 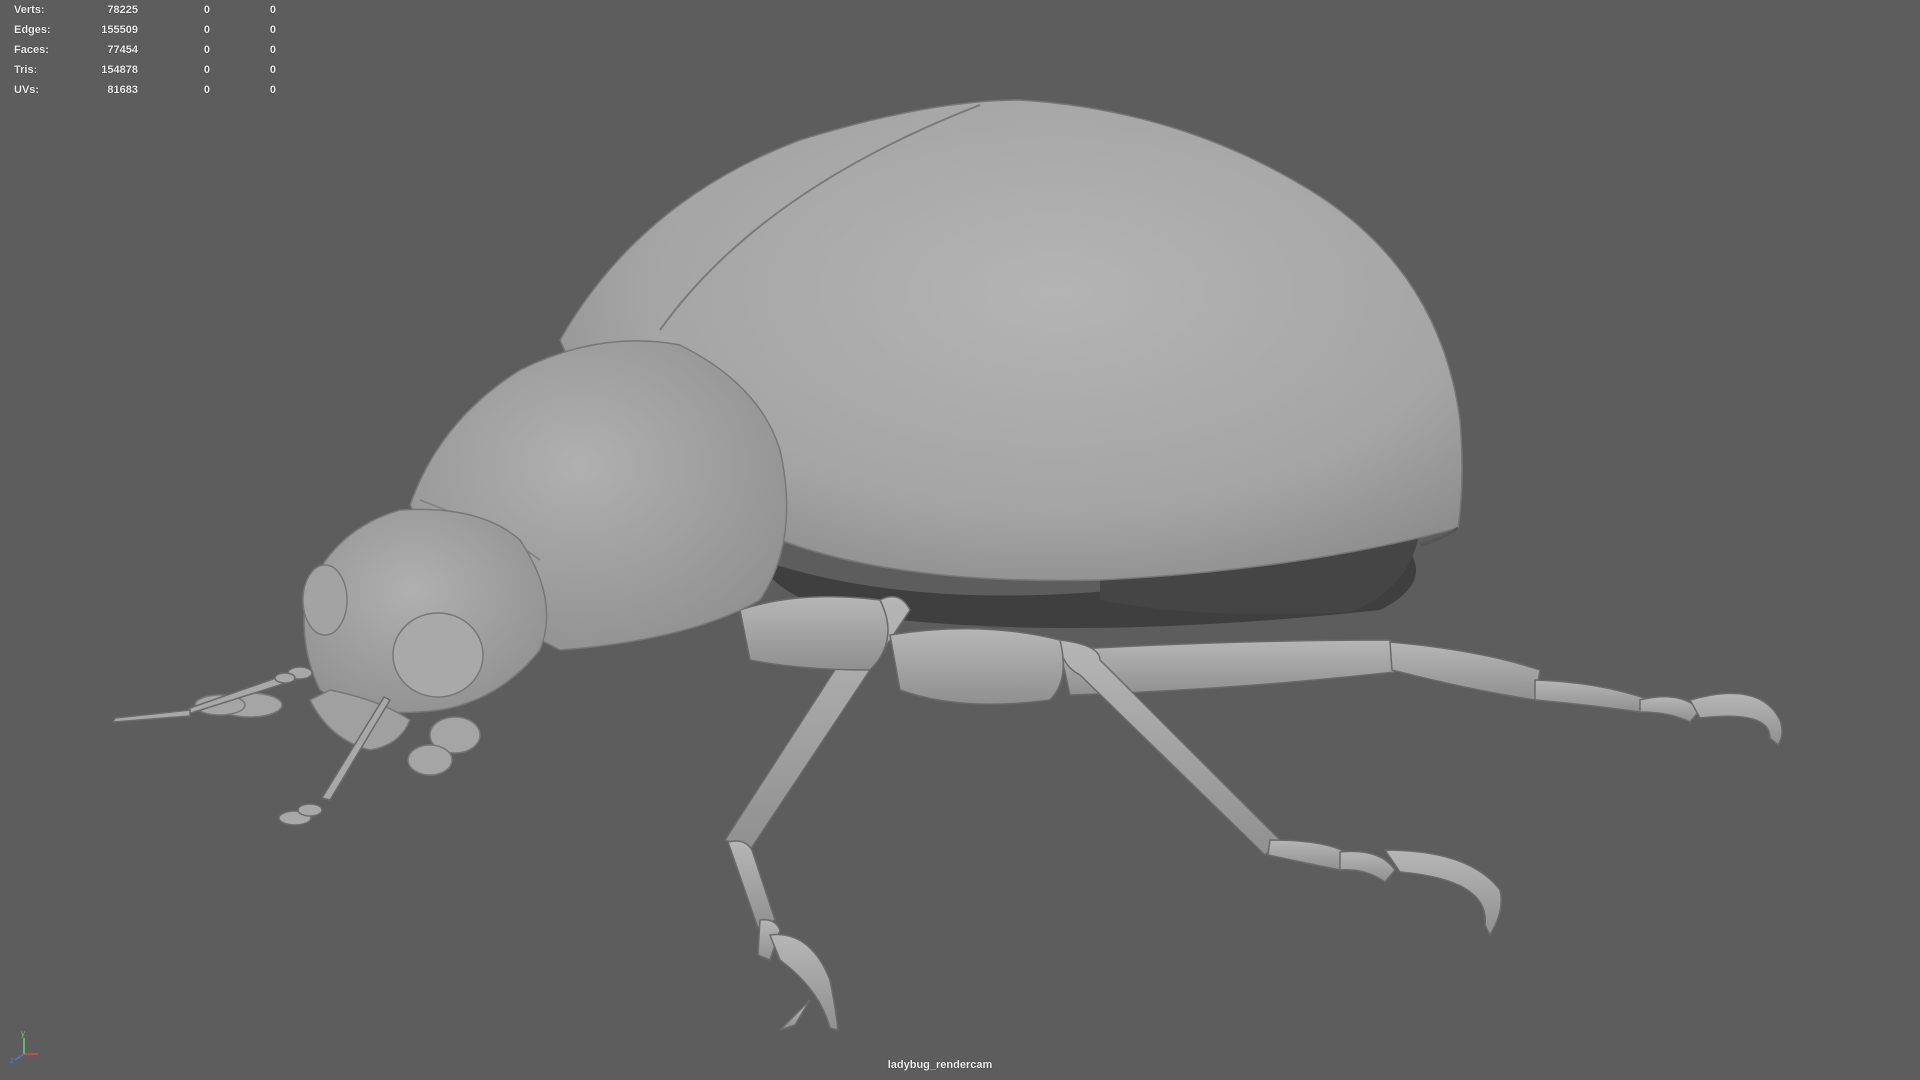 What do you see at coordinates (145, 90) in the screenshot?
I see `stat-row-uvs: UVs: 81683 0 0` at bounding box center [145, 90].